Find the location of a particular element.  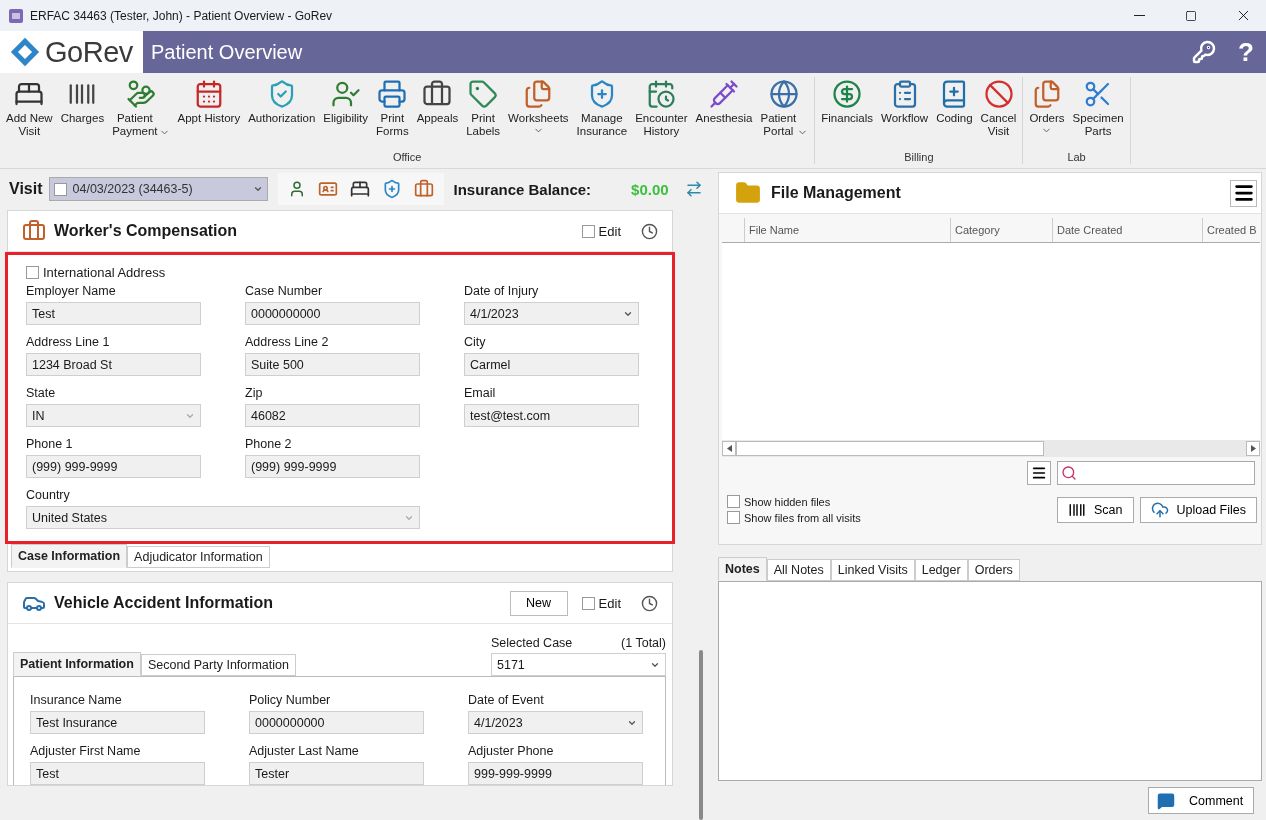

briefcase-icon is located at coordinates (423, 189).